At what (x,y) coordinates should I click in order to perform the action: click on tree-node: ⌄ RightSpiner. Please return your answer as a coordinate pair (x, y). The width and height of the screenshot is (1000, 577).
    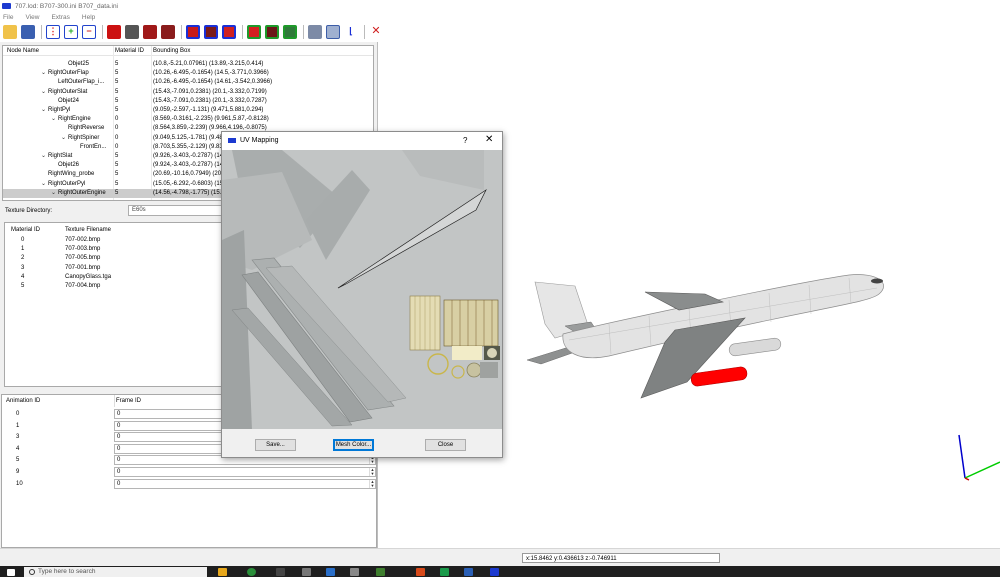
    Looking at the image, I should click on (80, 138).